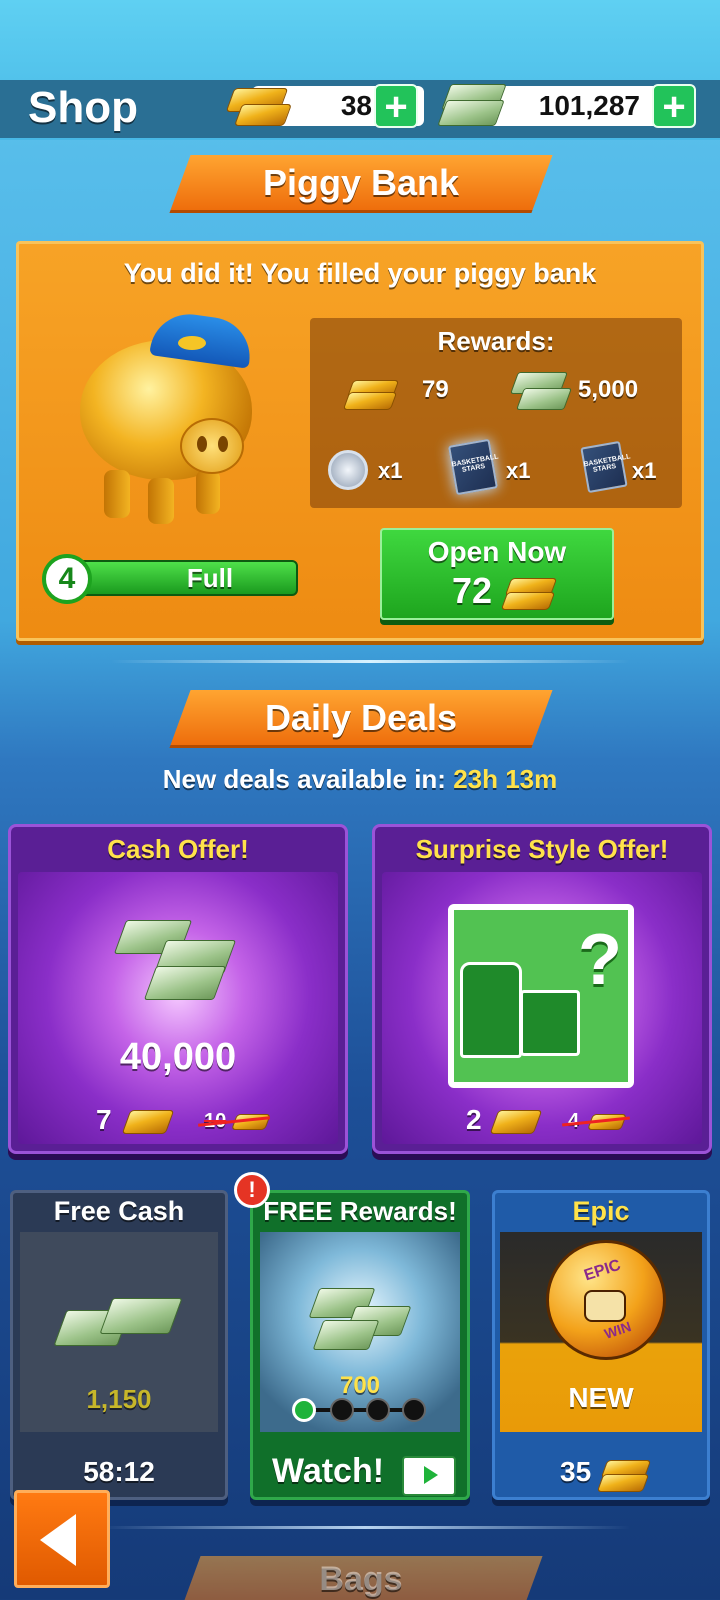  What do you see at coordinates (210, 578) in the screenshot?
I see `piggy-status: Full` at bounding box center [210, 578].